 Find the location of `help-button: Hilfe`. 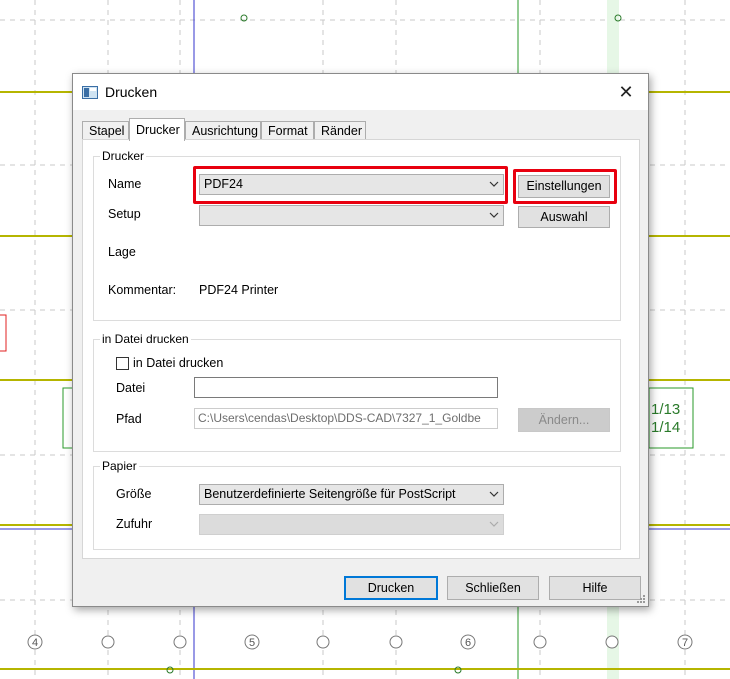

help-button: Hilfe is located at coordinates (595, 588).